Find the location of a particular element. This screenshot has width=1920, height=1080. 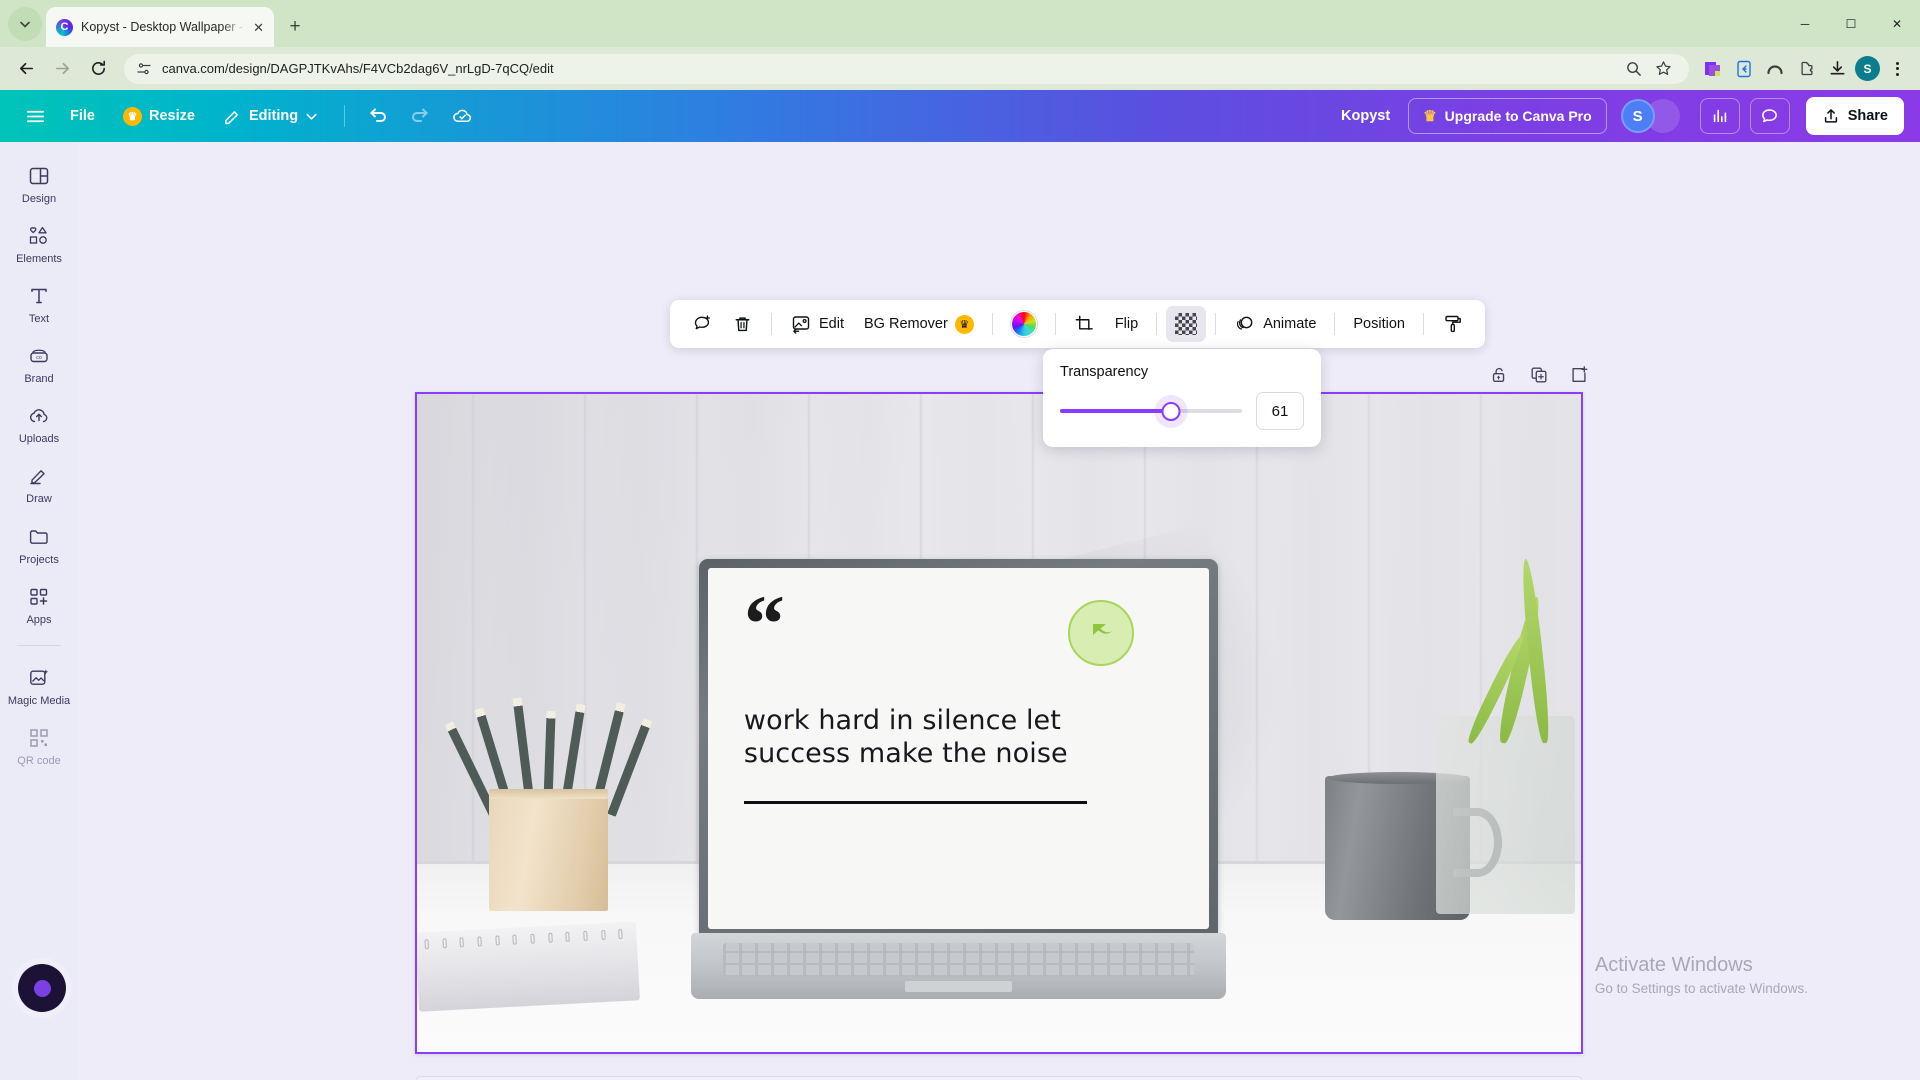

edit-image-button: Edit is located at coordinates (817, 324).